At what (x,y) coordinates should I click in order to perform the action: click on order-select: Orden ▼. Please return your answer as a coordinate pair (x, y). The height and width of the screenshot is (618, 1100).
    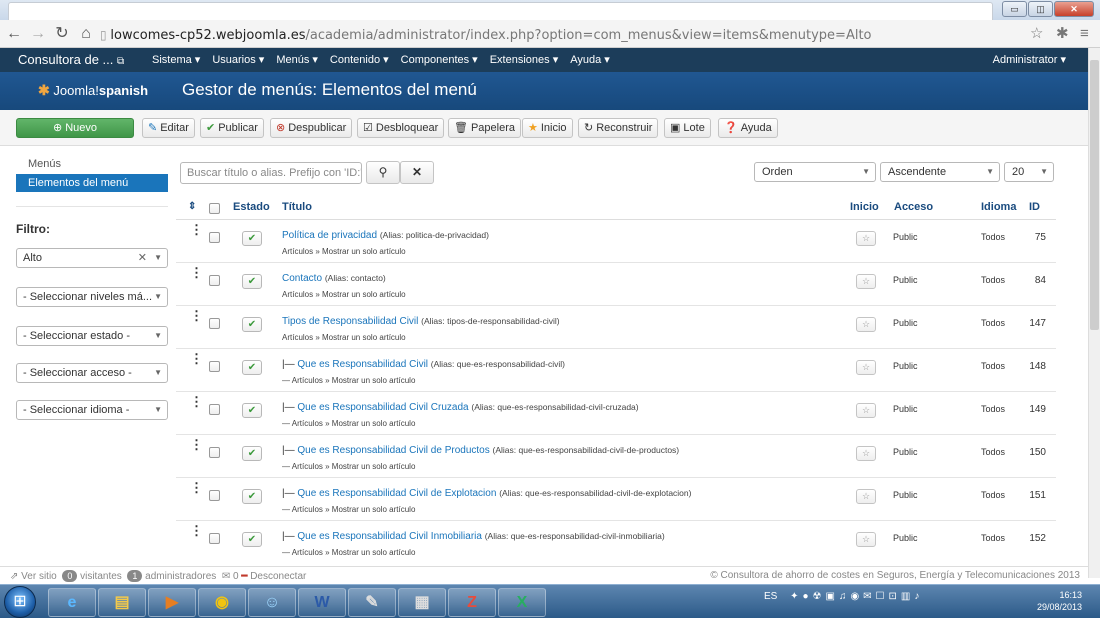
    Looking at the image, I should click on (815, 172).